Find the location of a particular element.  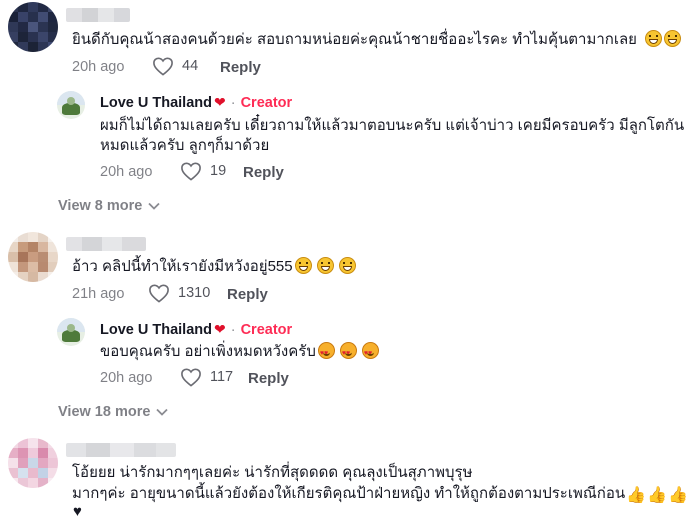

view-more-replies: View 8 more is located at coordinates (109, 206).